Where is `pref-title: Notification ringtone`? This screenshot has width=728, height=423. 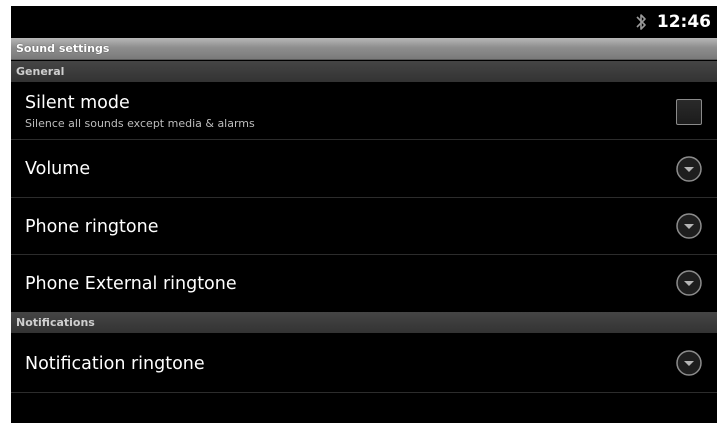
pref-title: Notification ringtone is located at coordinates (115, 364).